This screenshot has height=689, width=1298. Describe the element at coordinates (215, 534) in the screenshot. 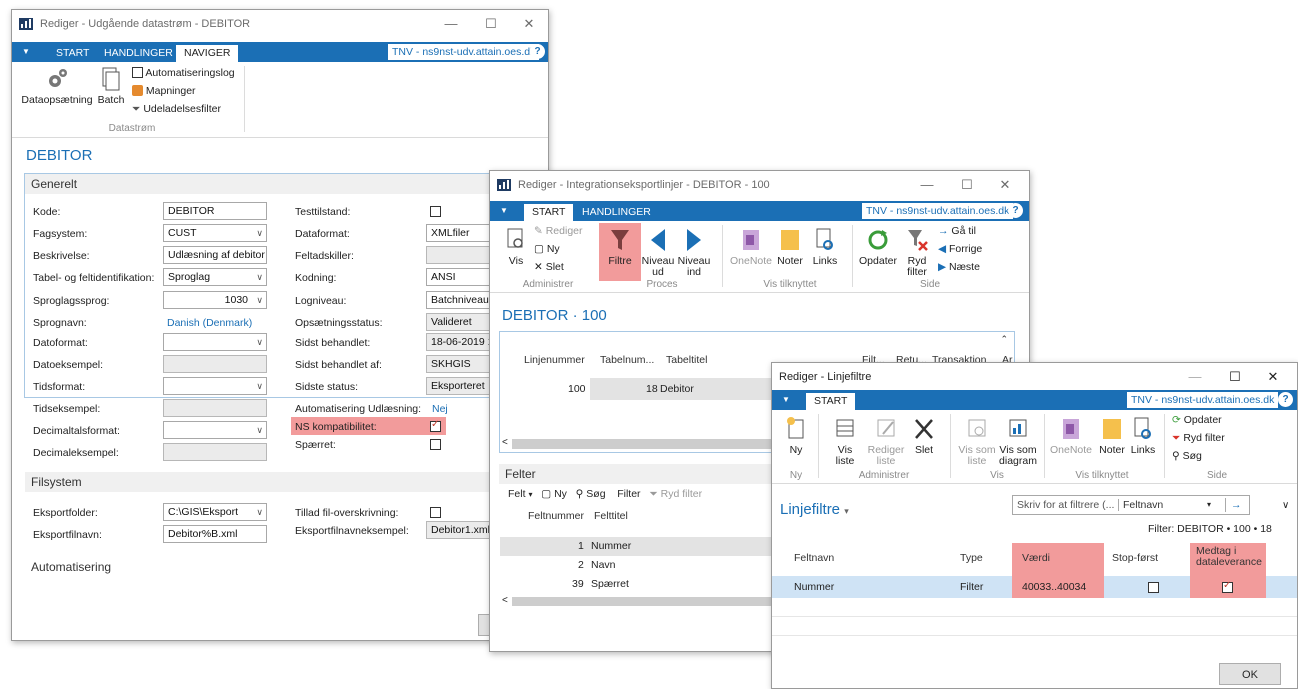

I see `eksportfilnavn-field: Debitor%B.xml` at that location.